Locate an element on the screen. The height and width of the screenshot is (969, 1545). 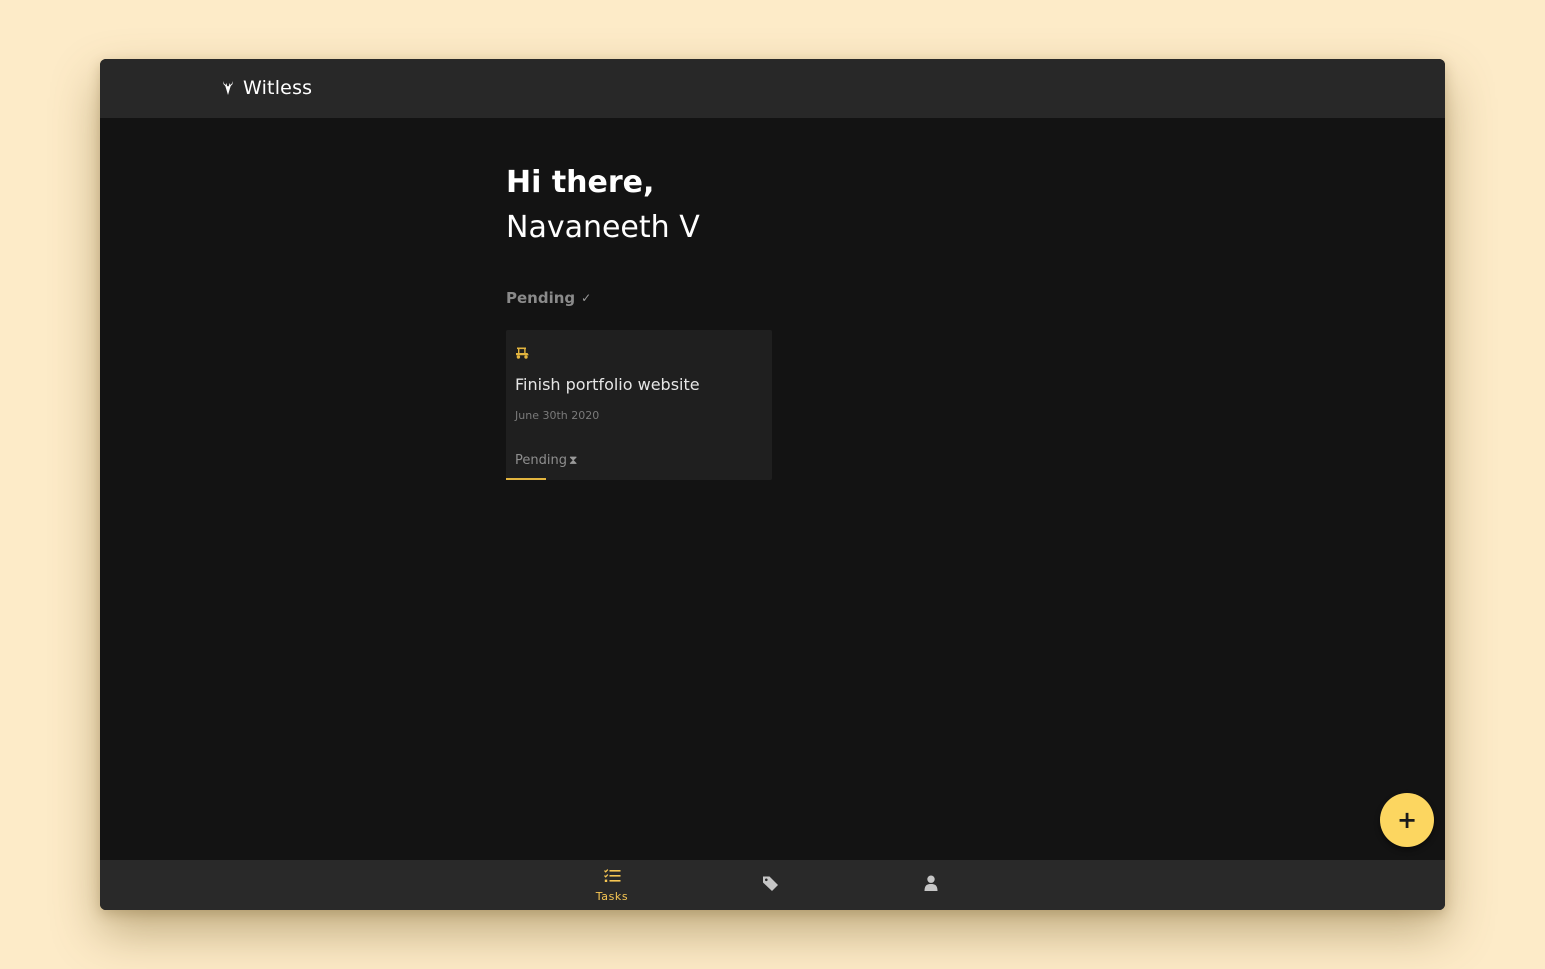
task-title: Finish portfolio website is located at coordinates (607, 384).